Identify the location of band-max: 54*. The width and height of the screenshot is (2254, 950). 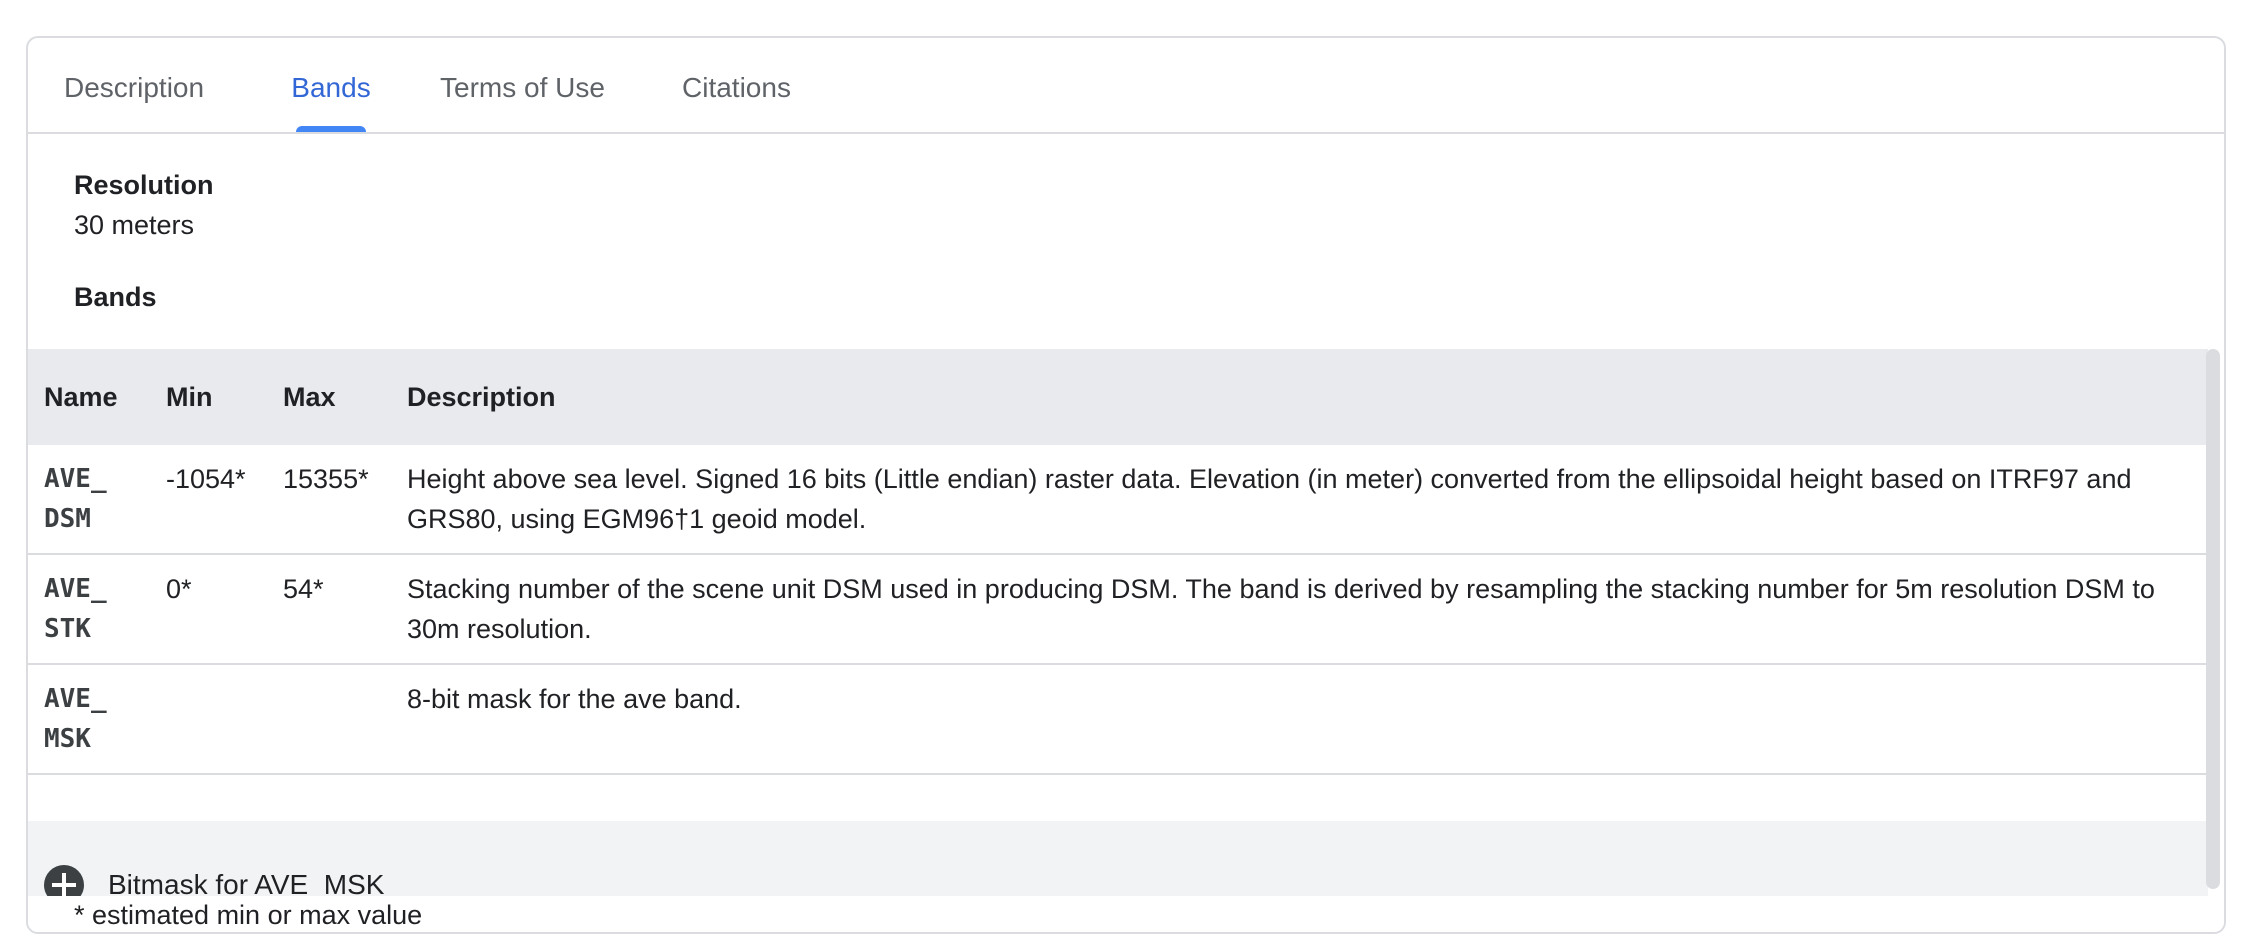
(329, 609).